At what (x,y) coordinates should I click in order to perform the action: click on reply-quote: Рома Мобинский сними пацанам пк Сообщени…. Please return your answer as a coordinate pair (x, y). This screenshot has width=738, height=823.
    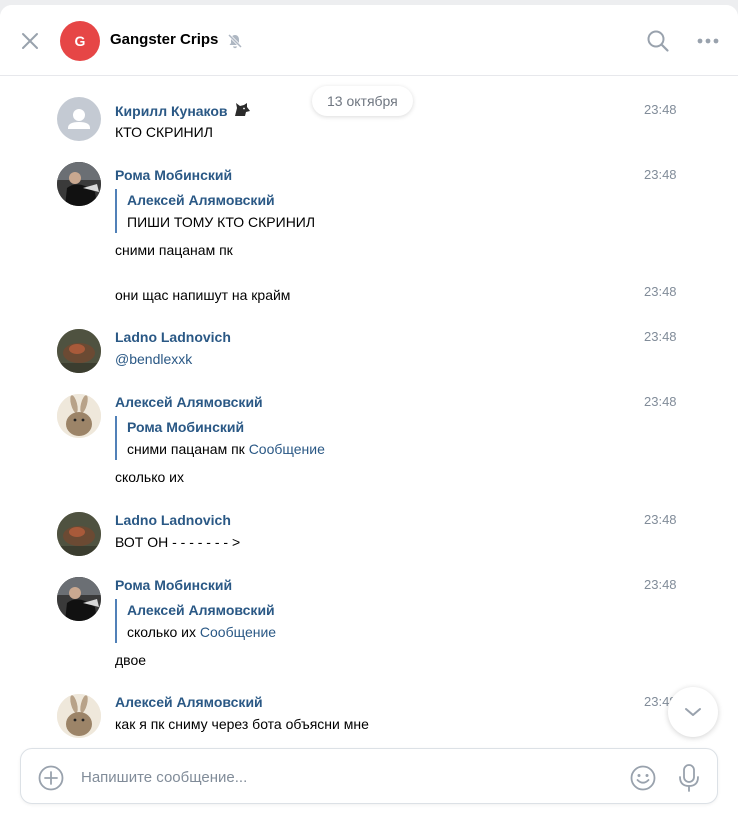
    Looking at the image, I should click on (220, 438).